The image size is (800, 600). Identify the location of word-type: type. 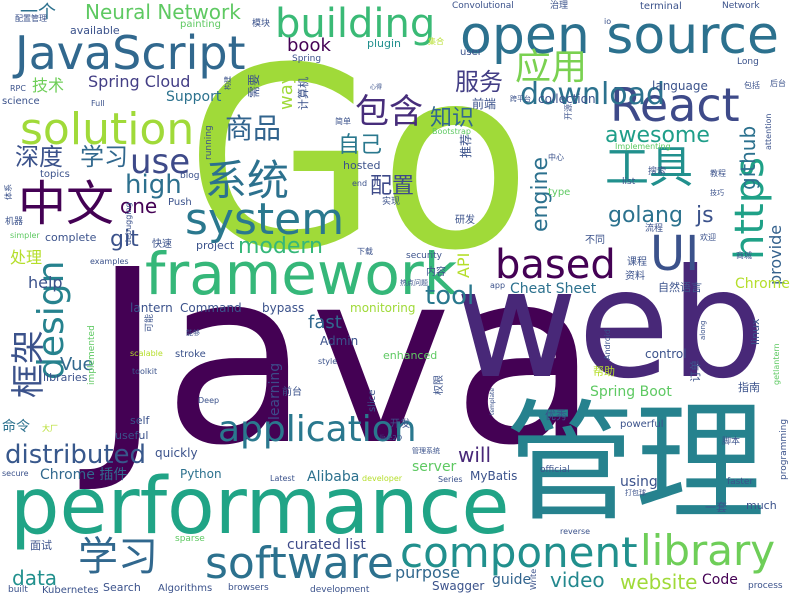
(559, 192).